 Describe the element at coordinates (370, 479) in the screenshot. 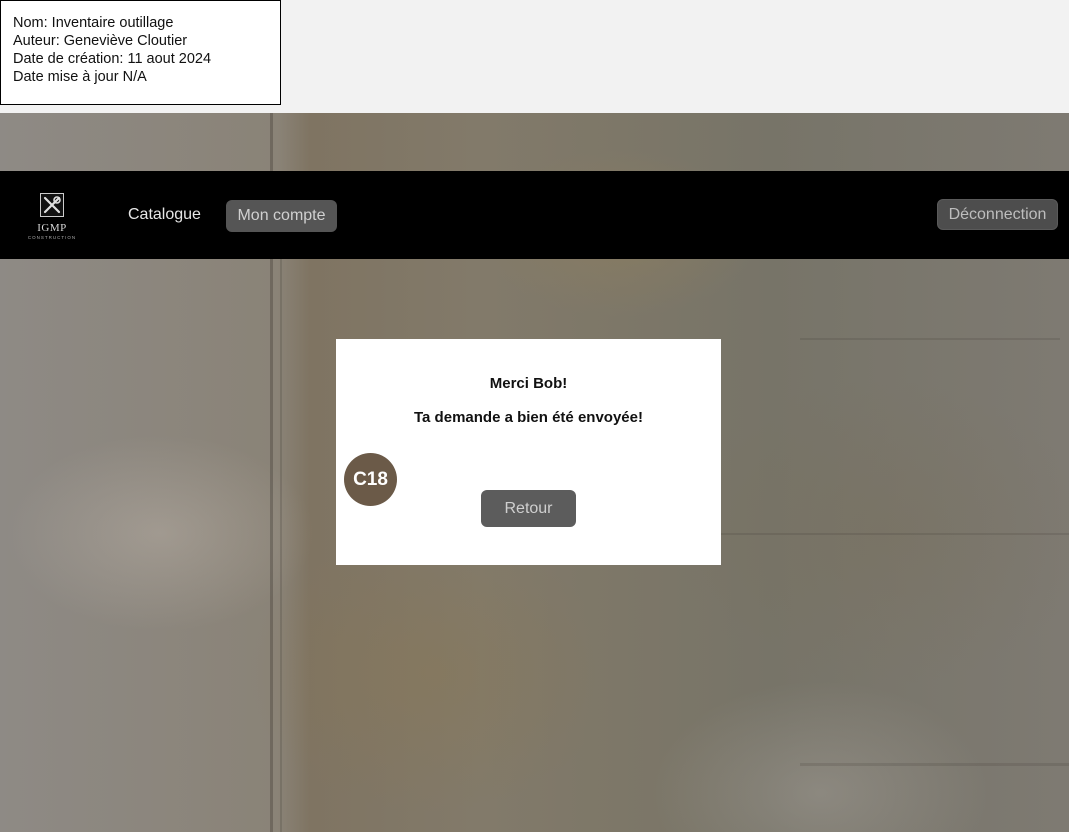

I see `screen-id-badge: C18` at that location.